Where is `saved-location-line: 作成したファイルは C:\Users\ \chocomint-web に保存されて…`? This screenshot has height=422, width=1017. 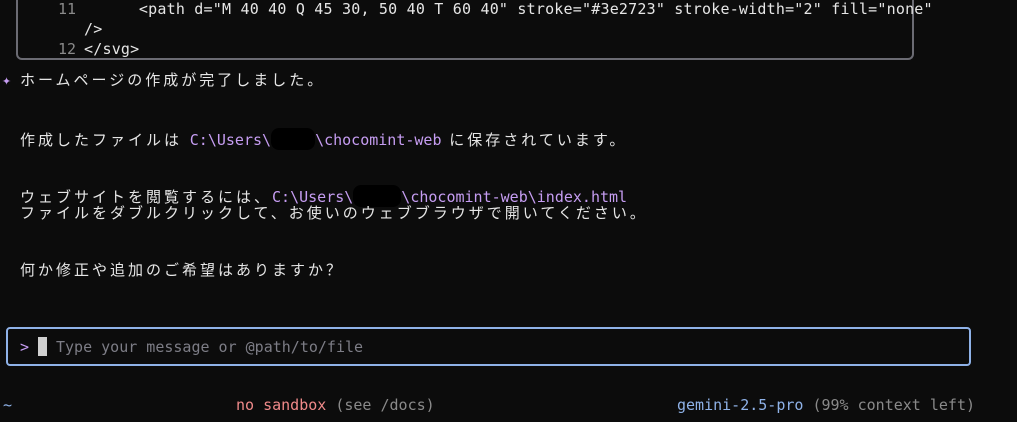 saved-location-line: 作成したファイルは C:\Users\ \chocomint-web に保存されて… is located at coordinates (323, 139).